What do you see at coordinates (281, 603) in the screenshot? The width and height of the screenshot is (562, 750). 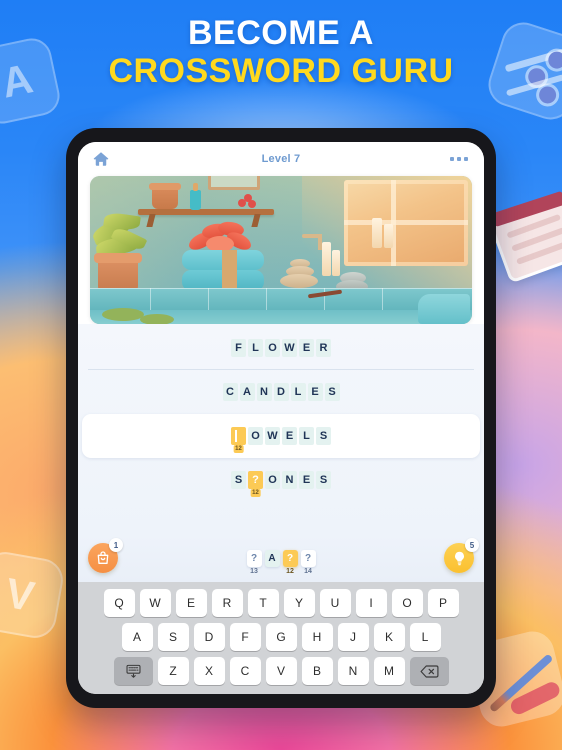 I see `keyboard-row-1: QWERTYUIOP` at bounding box center [281, 603].